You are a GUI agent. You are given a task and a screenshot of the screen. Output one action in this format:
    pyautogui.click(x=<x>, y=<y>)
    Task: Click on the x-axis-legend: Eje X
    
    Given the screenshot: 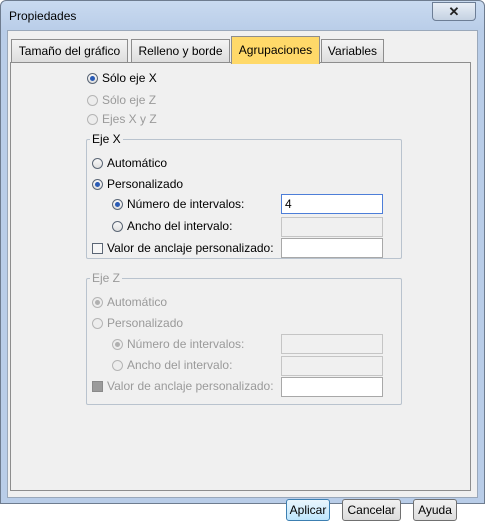 What is the action you would take?
    pyautogui.click(x=106, y=139)
    